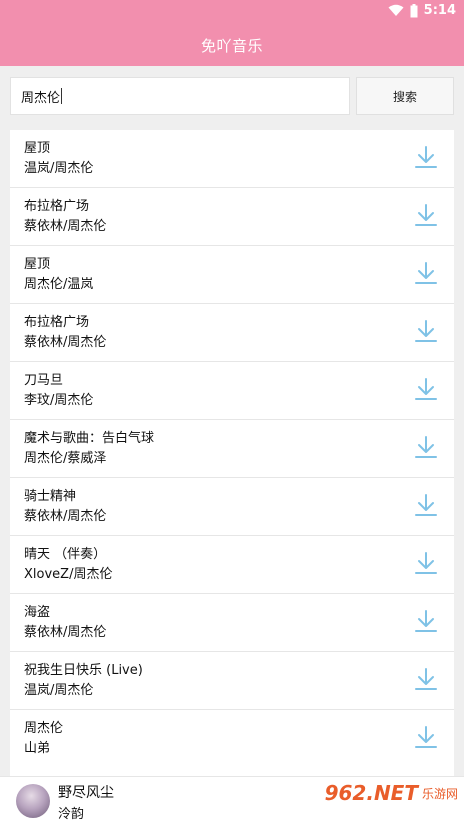  I want to click on song-row: 魔术与歌曲：告白气球 周杰伦/蔡威泽, so click(232, 449).